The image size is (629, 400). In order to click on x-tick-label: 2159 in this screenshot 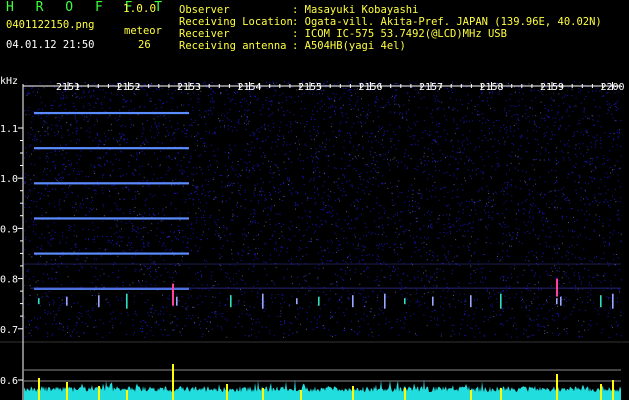, I will do `click(552, 87)`.